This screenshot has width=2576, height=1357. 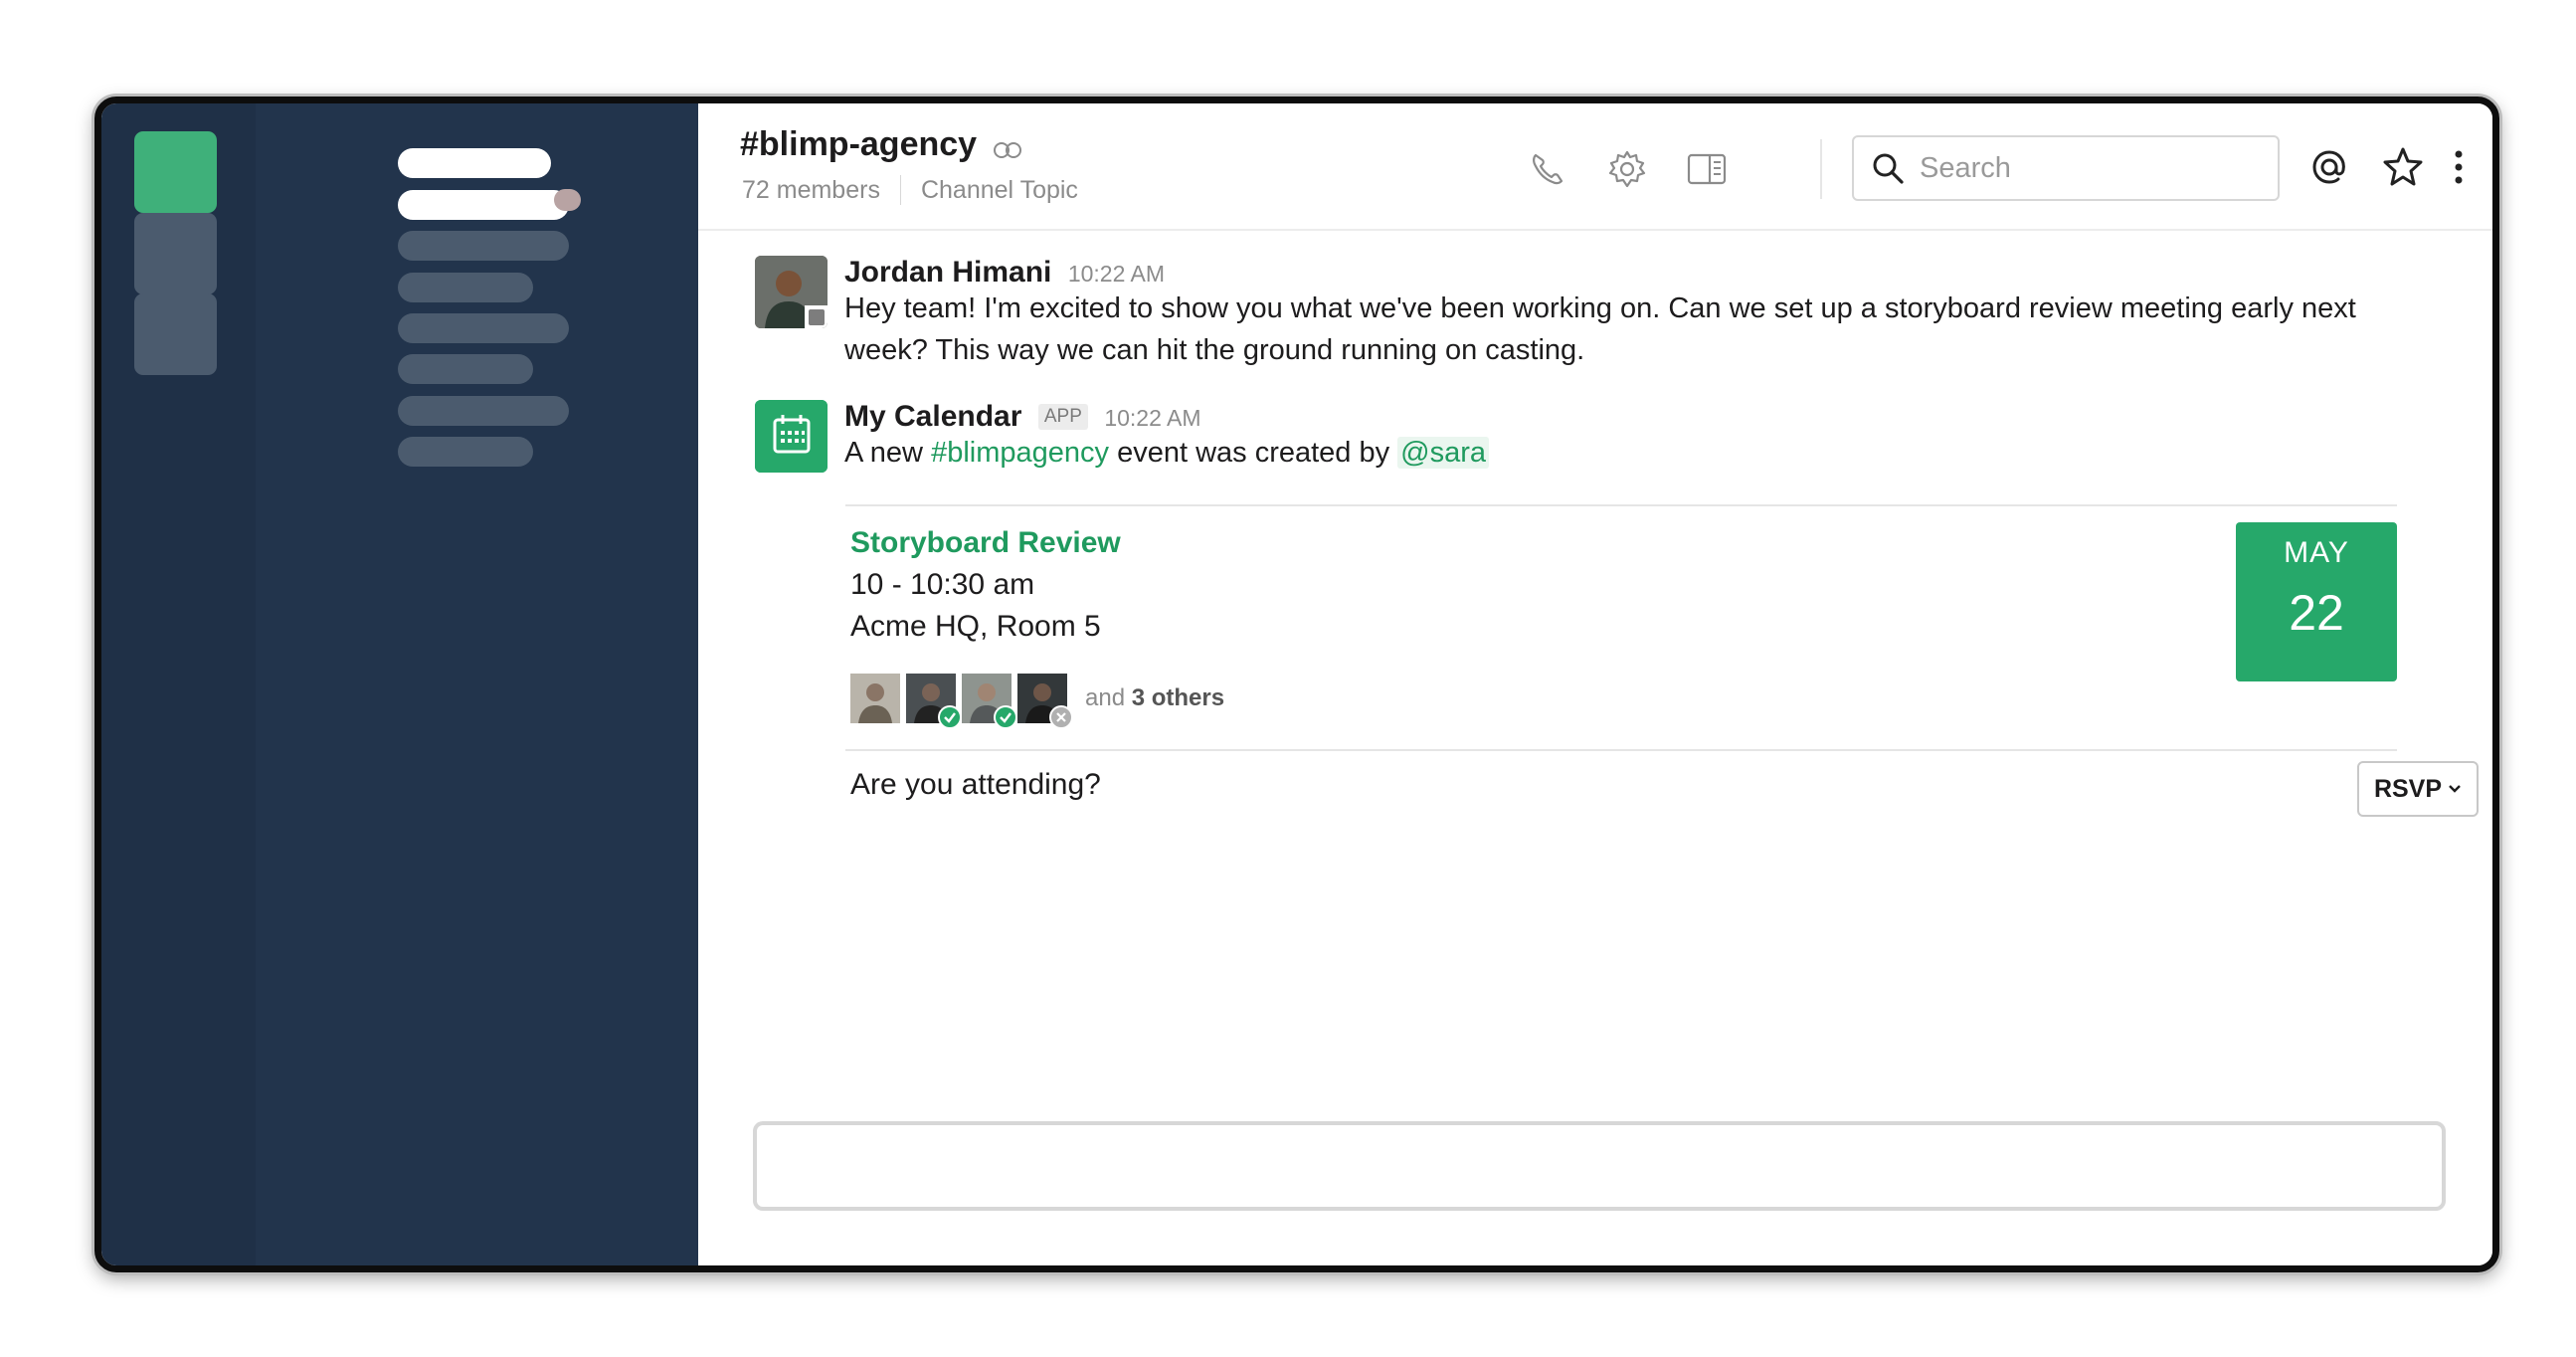 I want to click on event-date-badge: MAY 22, so click(x=2316, y=601).